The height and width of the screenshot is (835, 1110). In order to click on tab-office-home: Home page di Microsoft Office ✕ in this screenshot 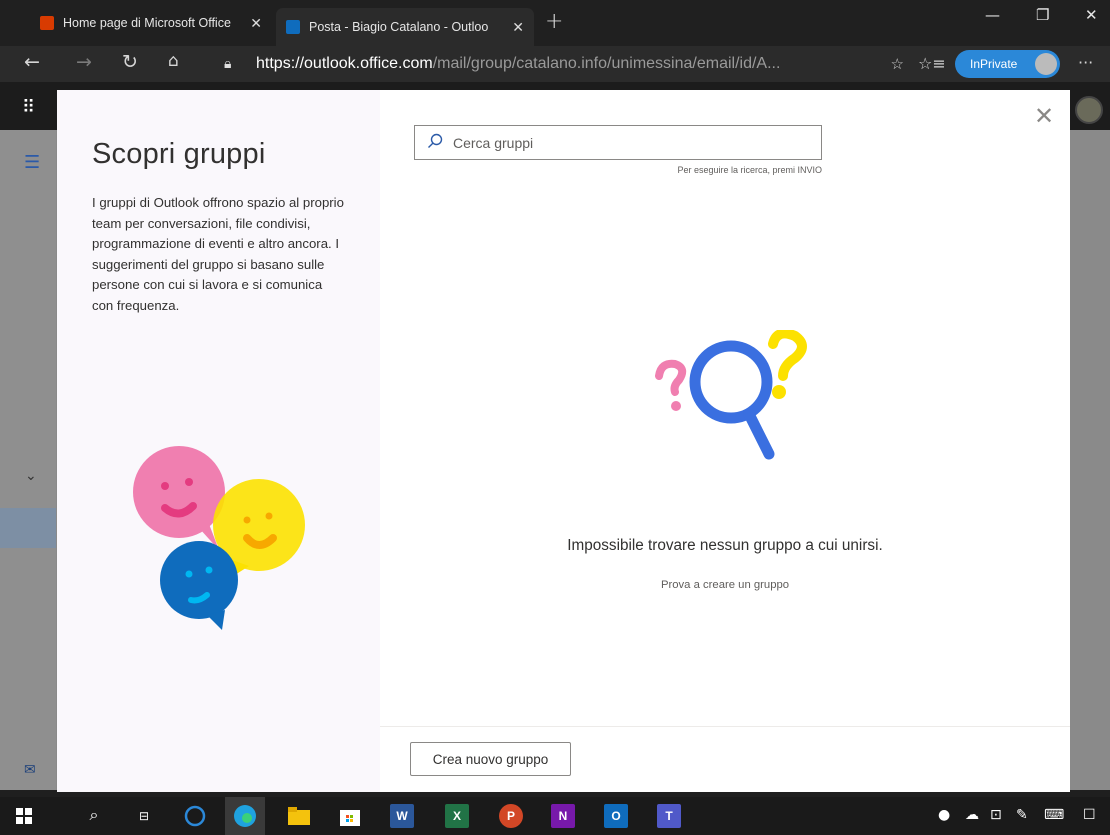, I will do `click(151, 23)`.